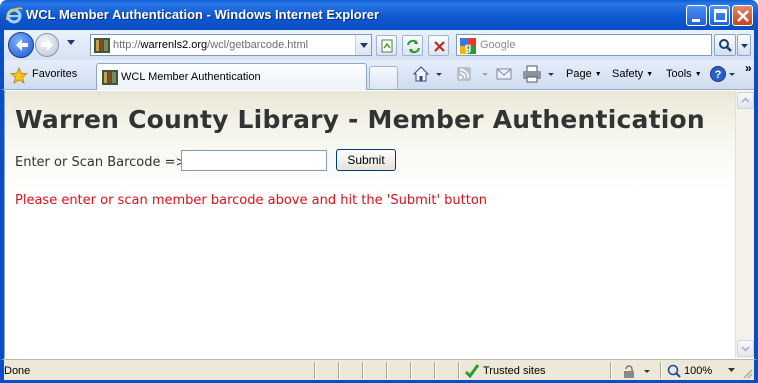  I want to click on back-button, so click(21, 45).